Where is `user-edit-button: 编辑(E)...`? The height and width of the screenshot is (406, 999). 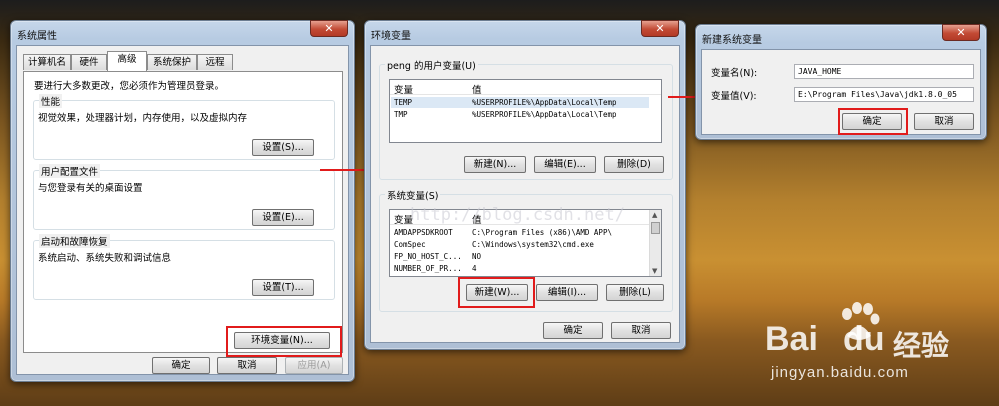
user-edit-button: 编辑(E)... is located at coordinates (565, 164).